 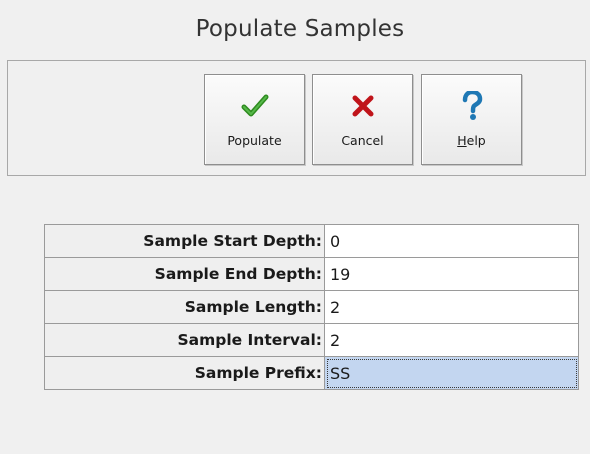 I want to click on sample-interval-field: 2, so click(x=452, y=340).